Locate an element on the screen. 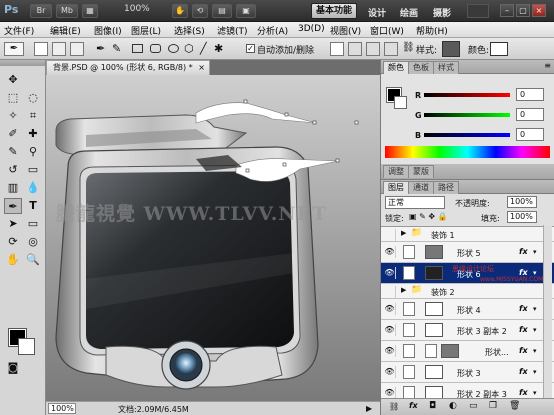 Image resolution: width=554 pixels, height=415 pixels. tab-channels: 通道 is located at coordinates (421, 187).